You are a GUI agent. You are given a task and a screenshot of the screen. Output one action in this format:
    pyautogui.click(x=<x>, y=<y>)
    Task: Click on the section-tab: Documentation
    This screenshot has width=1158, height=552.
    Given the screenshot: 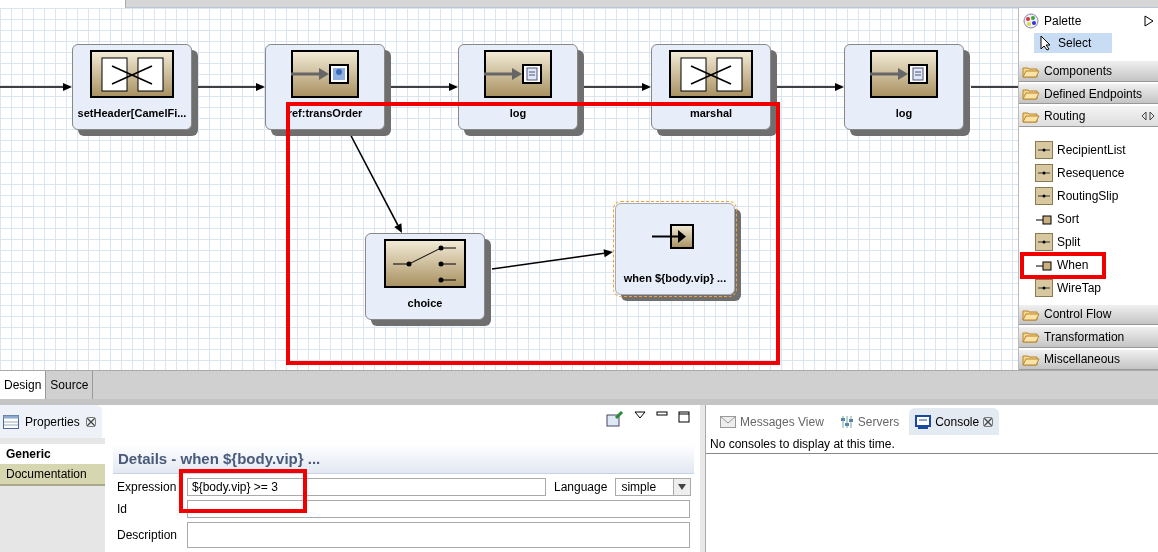 What is the action you would take?
    pyautogui.click(x=52, y=475)
    